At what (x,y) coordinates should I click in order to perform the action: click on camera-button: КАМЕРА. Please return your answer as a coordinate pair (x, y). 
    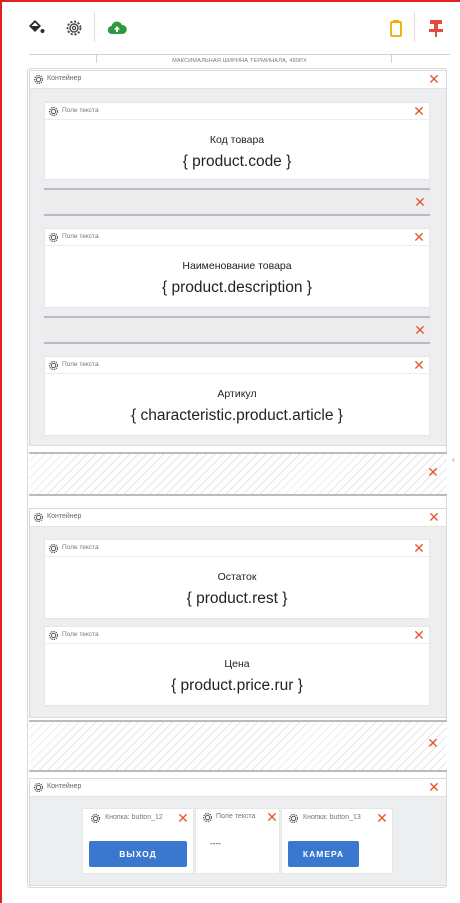
    Looking at the image, I should click on (323, 854).